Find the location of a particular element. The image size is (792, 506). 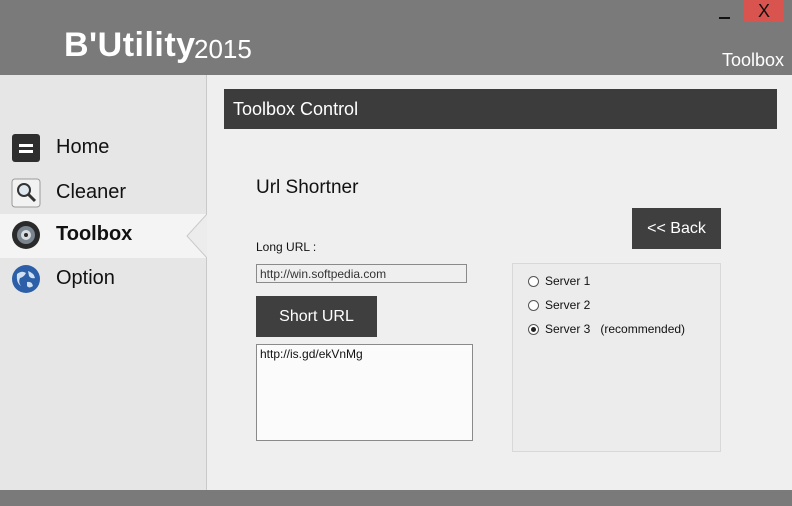

short-url-button: Short URL is located at coordinates (316, 316).